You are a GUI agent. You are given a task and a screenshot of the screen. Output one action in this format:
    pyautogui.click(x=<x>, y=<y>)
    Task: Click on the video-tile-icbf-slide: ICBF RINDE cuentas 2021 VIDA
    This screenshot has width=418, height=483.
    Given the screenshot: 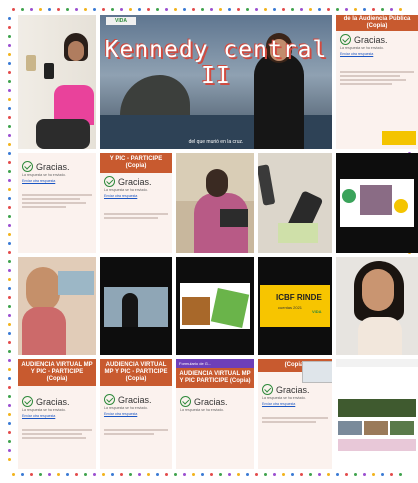 What is the action you would take?
    pyautogui.click(x=295, y=306)
    